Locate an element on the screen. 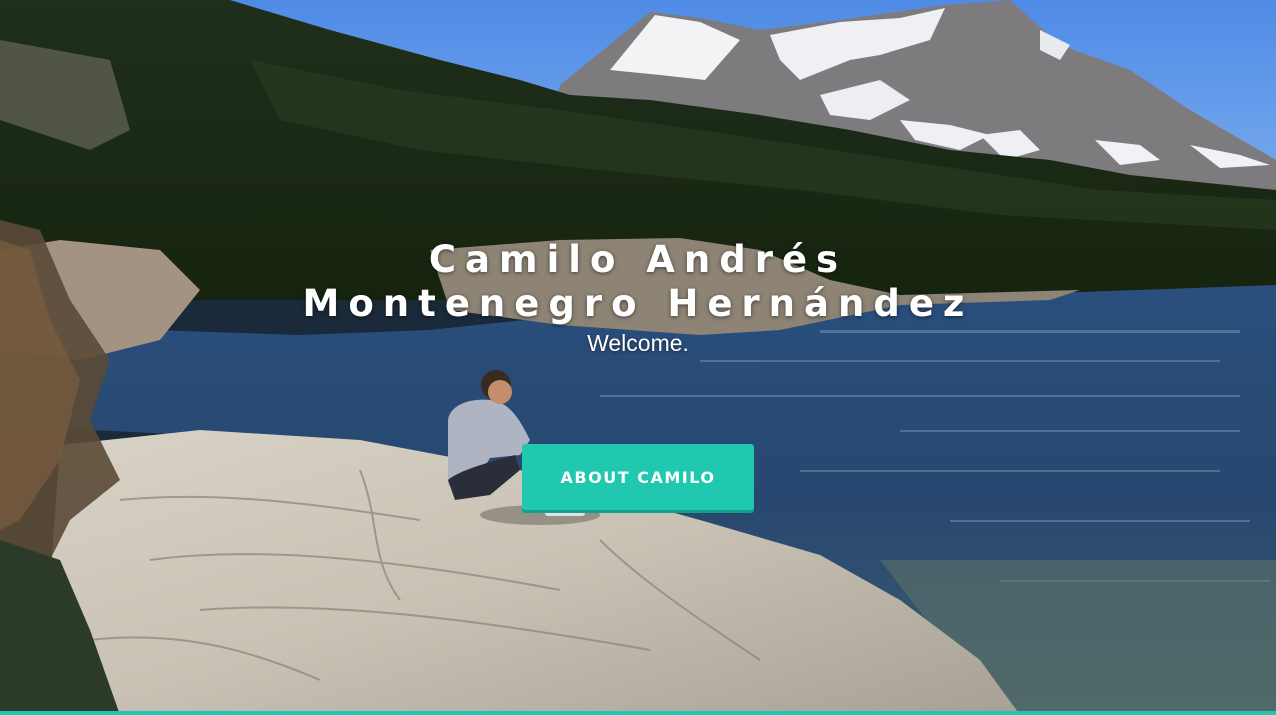 Image resolution: width=1276 pixels, height=715 pixels. hero-title-line1: Camilo Andrés is located at coordinates (638, 259).